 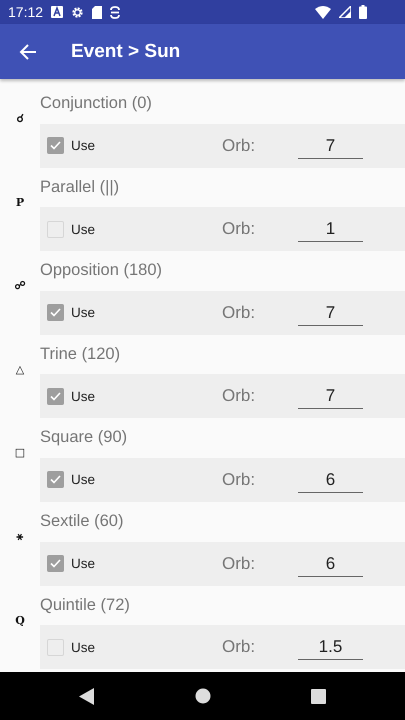 What do you see at coordinates (82, 521) in the screenshot?
I see `aspect-name: Sextile (60)` at bounding box center [82, 521].